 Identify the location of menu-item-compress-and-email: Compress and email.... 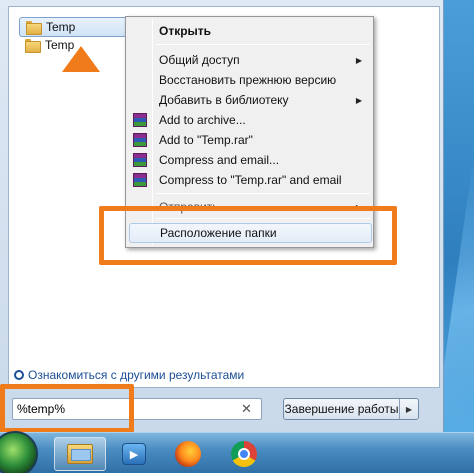
(250, 160).